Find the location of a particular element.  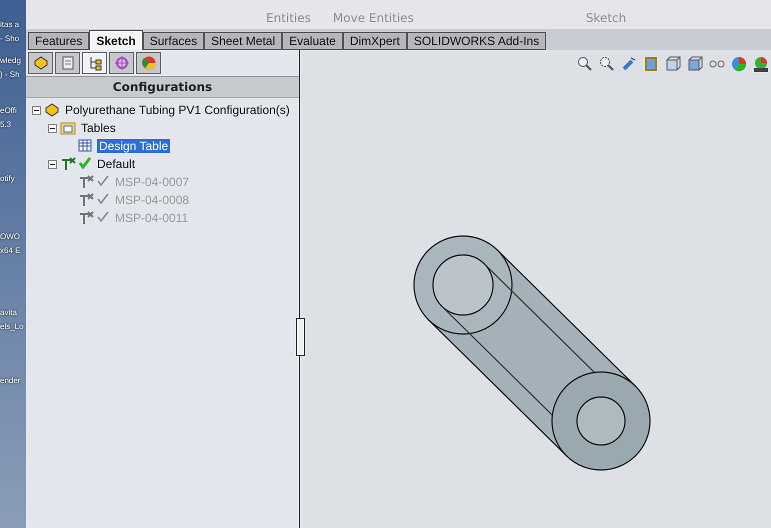

panel-collapse-handle is located at coordinates (300, 337).